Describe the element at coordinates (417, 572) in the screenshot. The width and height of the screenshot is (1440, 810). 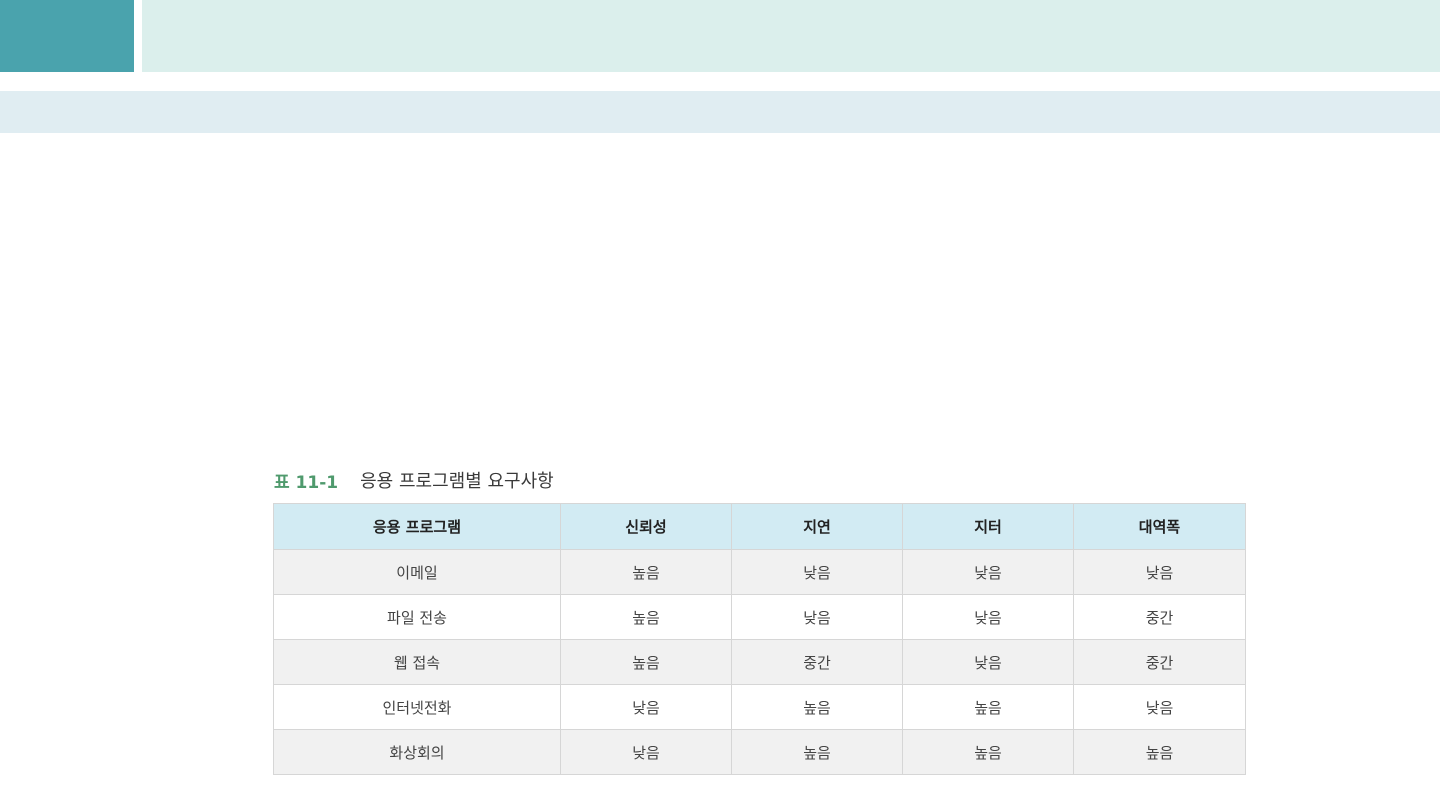
I see `cell-application: 이메일` at that location.